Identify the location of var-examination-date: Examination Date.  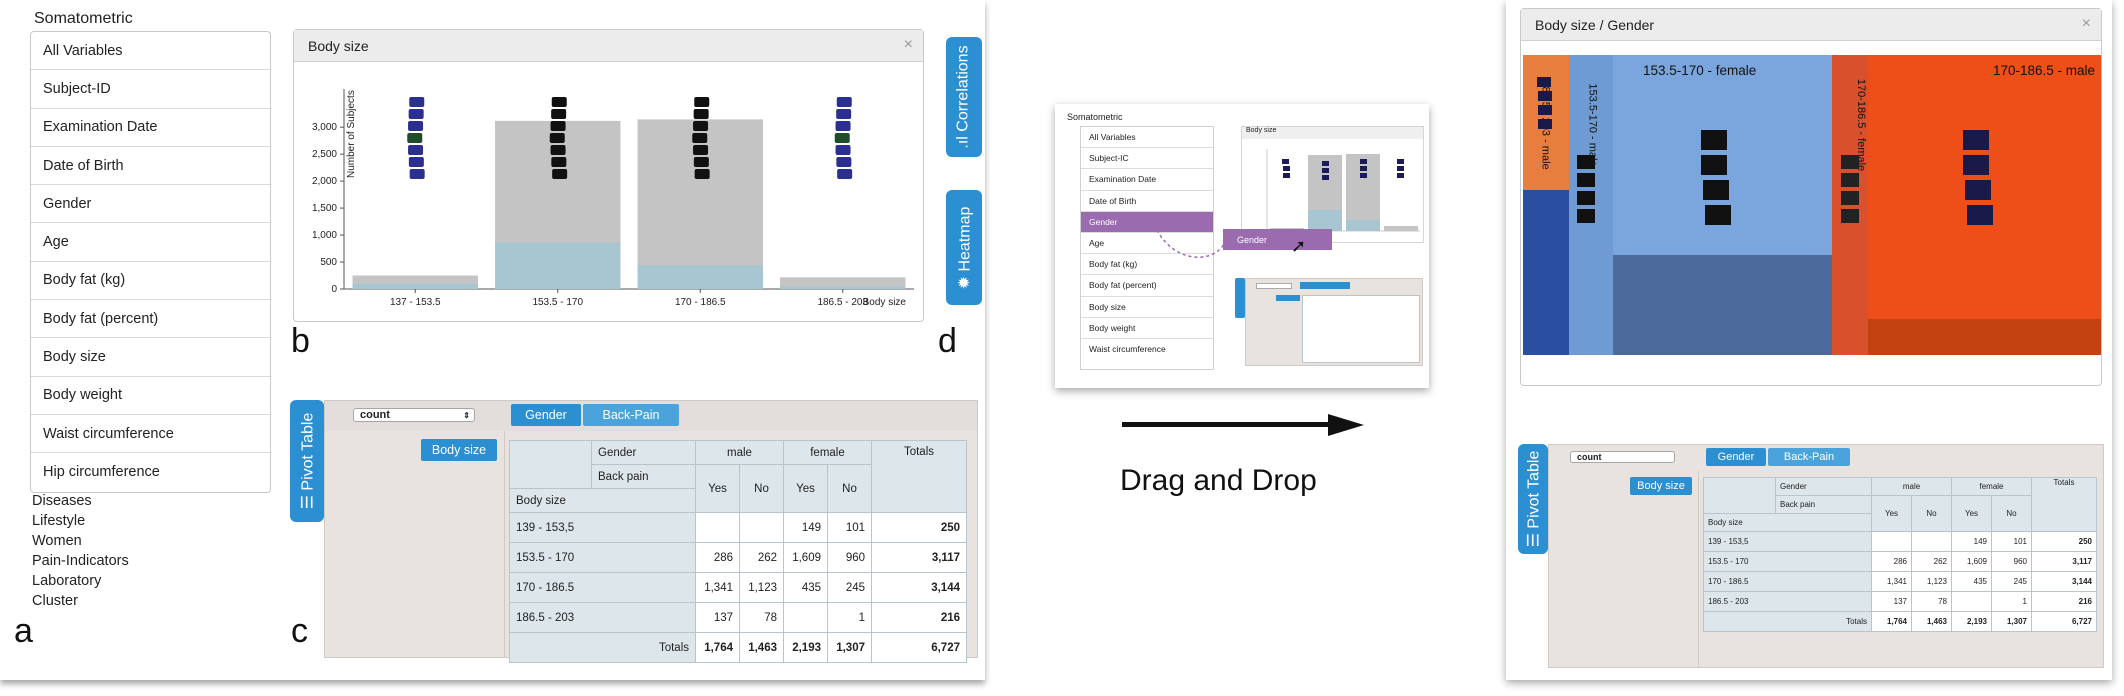
(150, 128).